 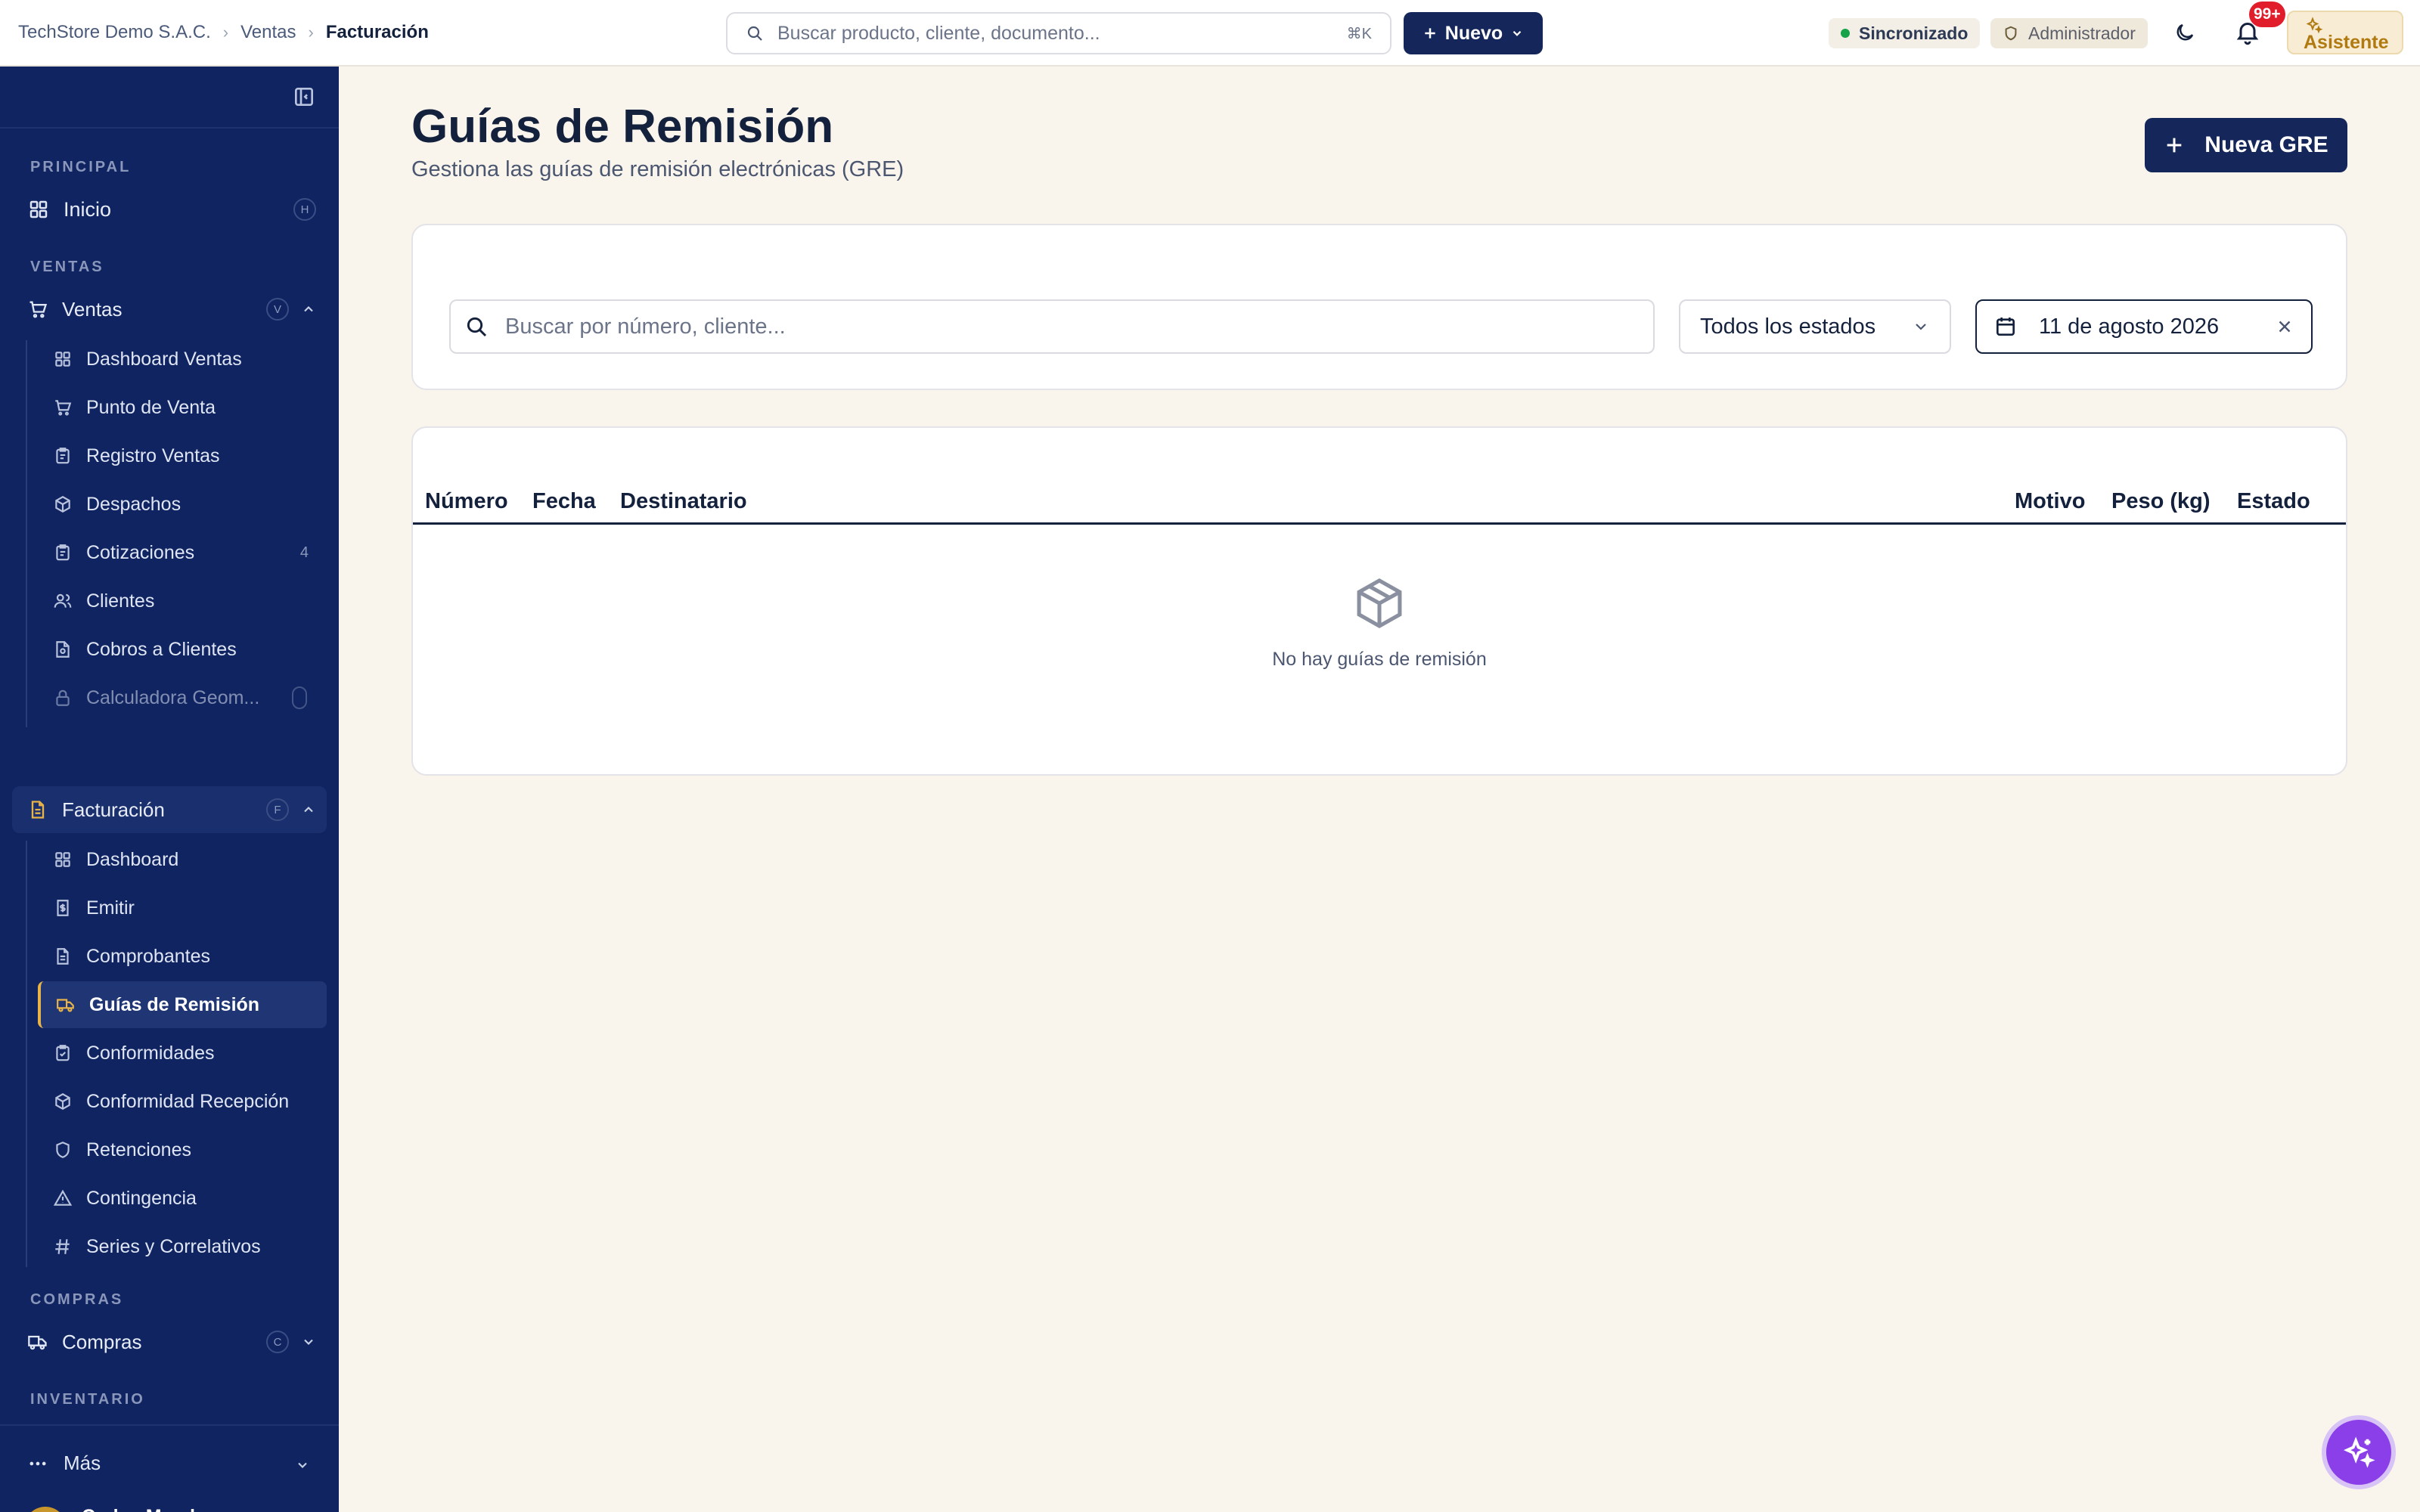 I want to click on date-filter-picker: 11 de agosto 2026, so click(x=2144, y=326).